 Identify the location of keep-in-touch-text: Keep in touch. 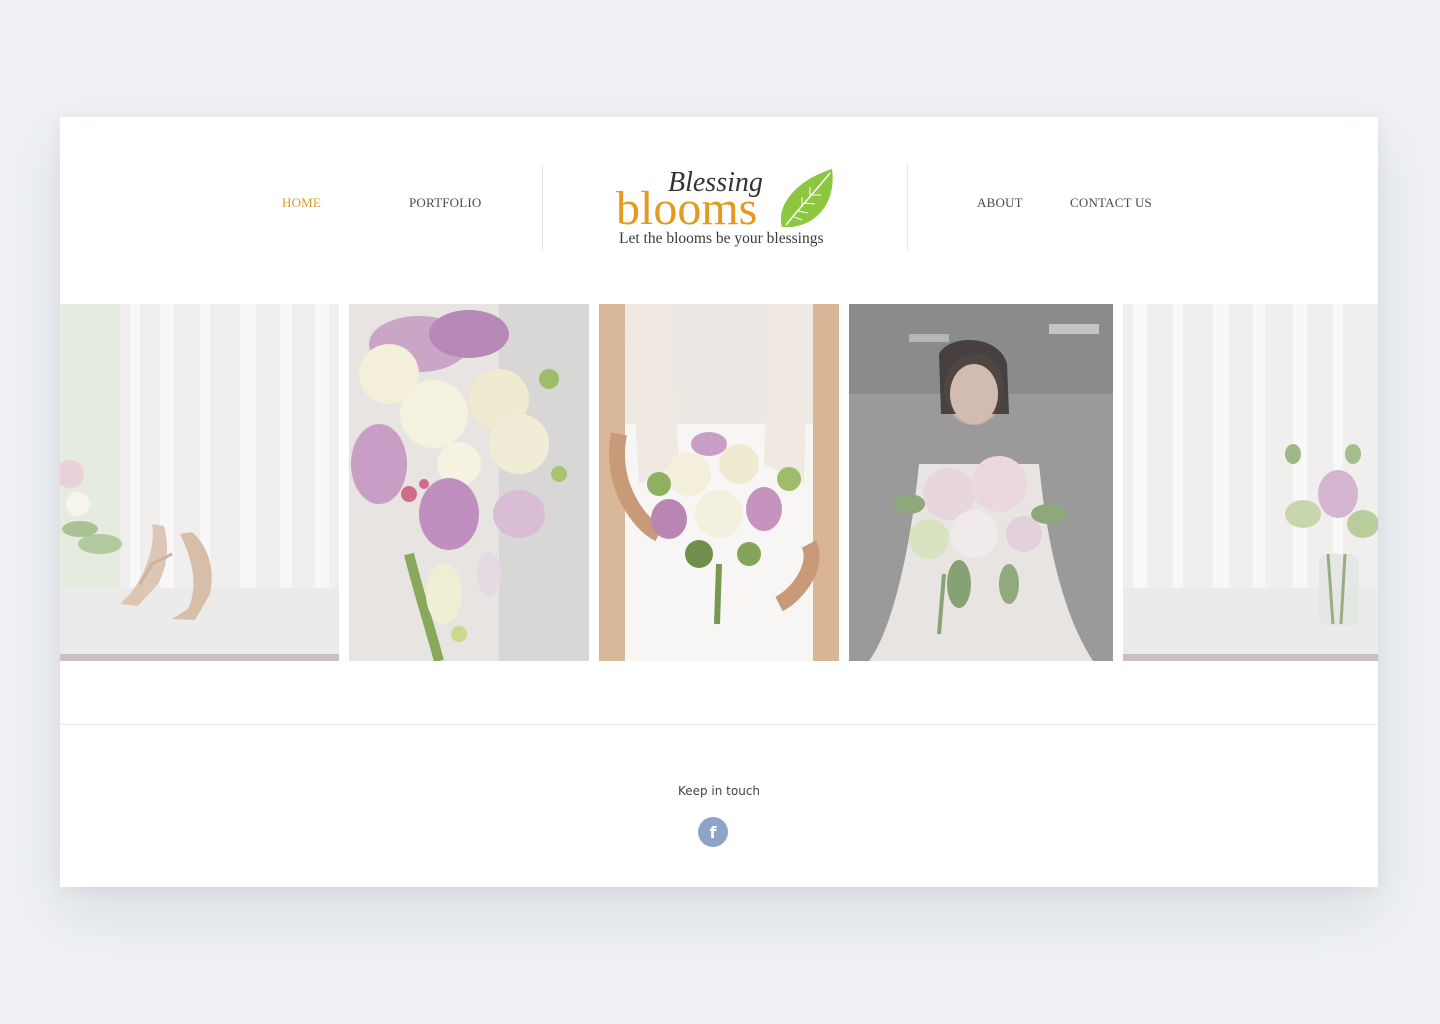
(719, 791).